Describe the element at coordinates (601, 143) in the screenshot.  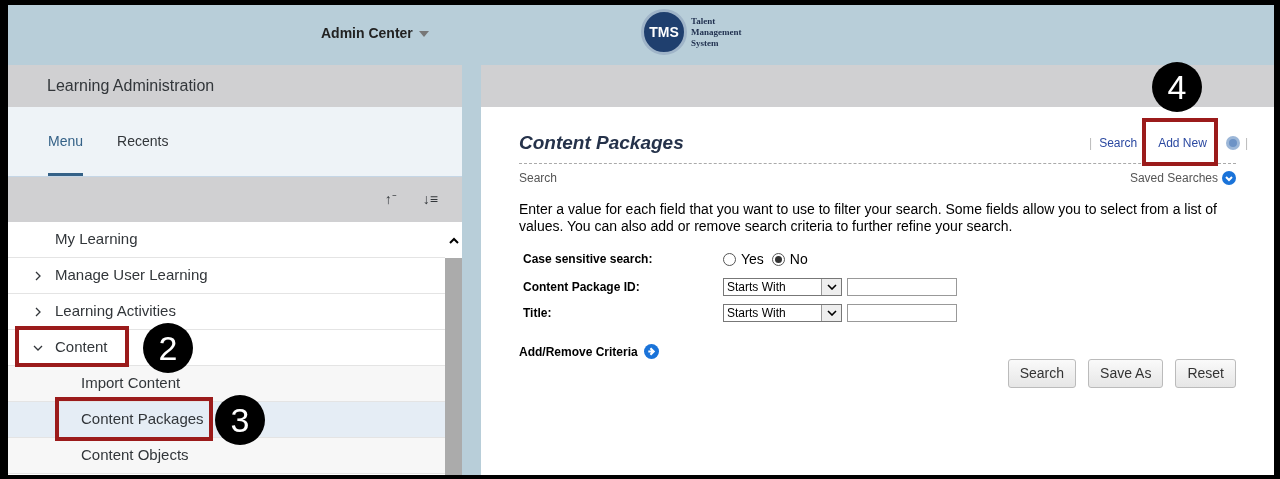
I see `page-title: Content Packages` at that location.